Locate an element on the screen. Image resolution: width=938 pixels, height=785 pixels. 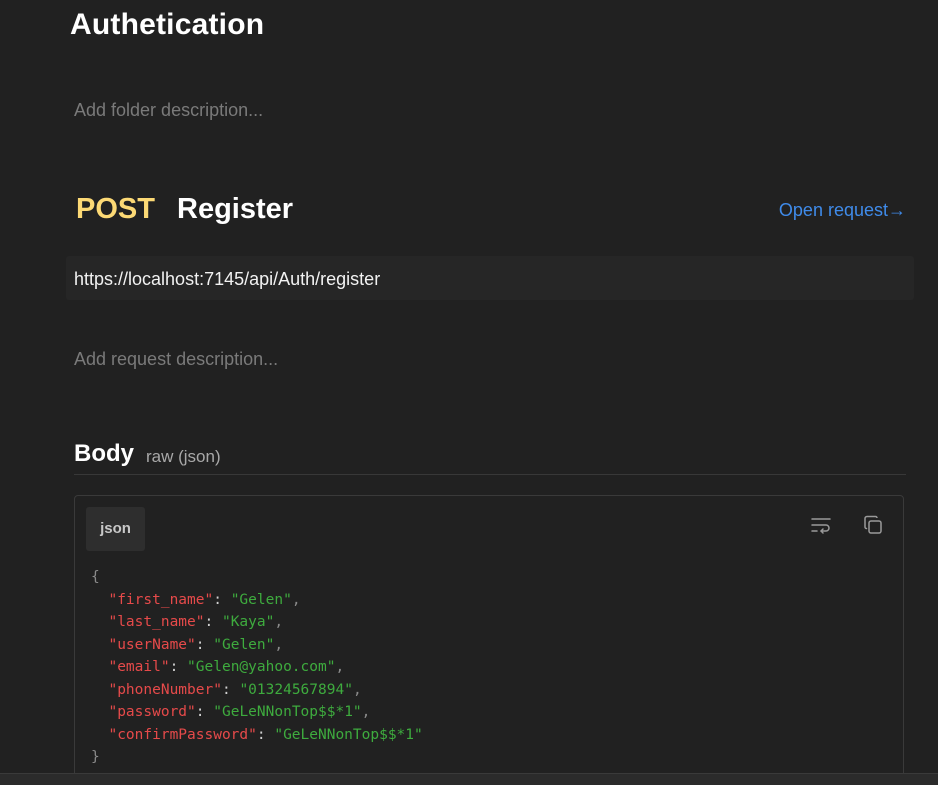
code-line-close: } is located at coordinates (257, 757).